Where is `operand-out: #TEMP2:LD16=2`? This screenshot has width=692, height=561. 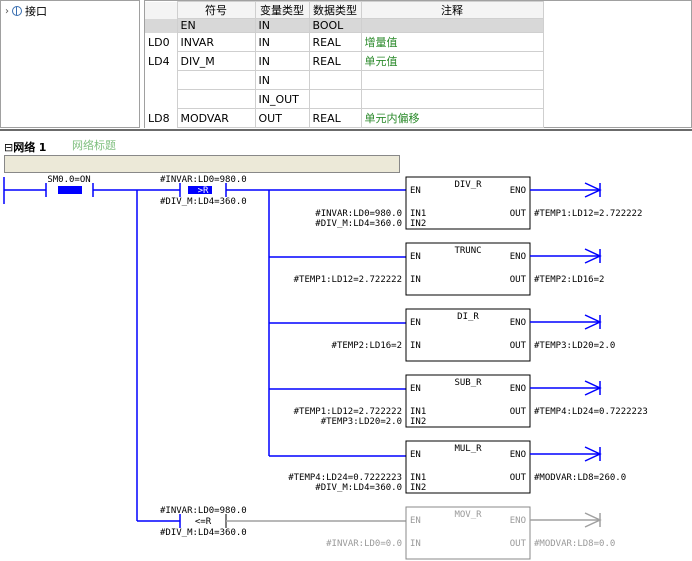
operand-out: #TEMP2:LD16=2 is located at coordinates (569, 280).